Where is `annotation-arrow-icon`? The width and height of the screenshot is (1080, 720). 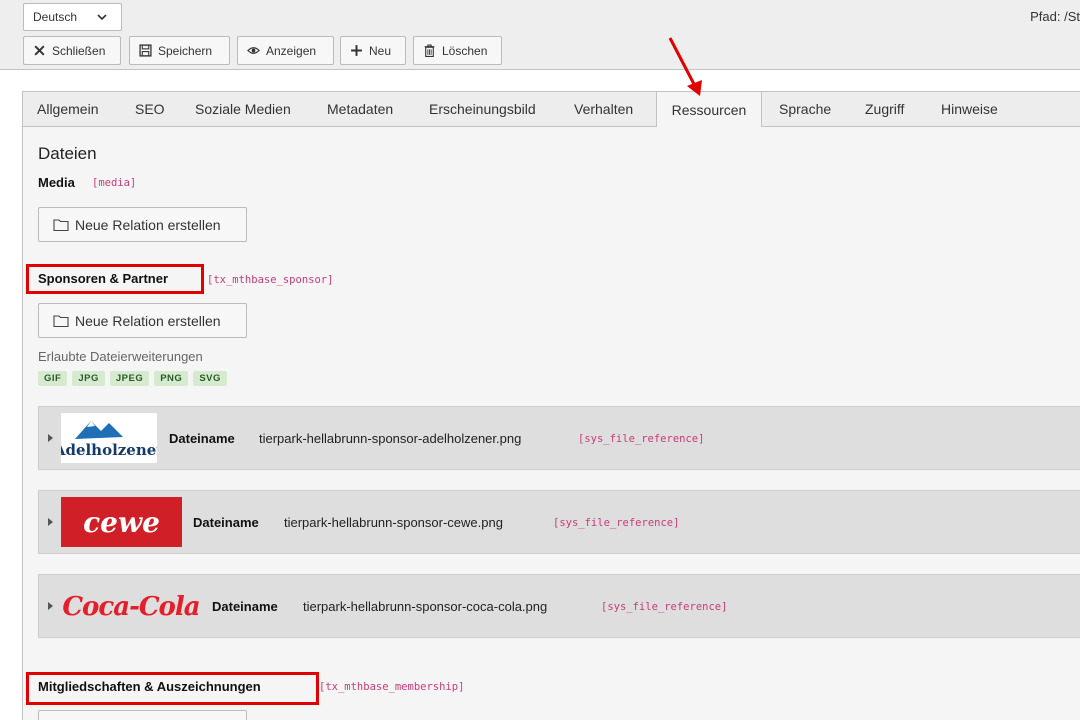
annotation-arrow-icon is located at coordinates (685, 66).